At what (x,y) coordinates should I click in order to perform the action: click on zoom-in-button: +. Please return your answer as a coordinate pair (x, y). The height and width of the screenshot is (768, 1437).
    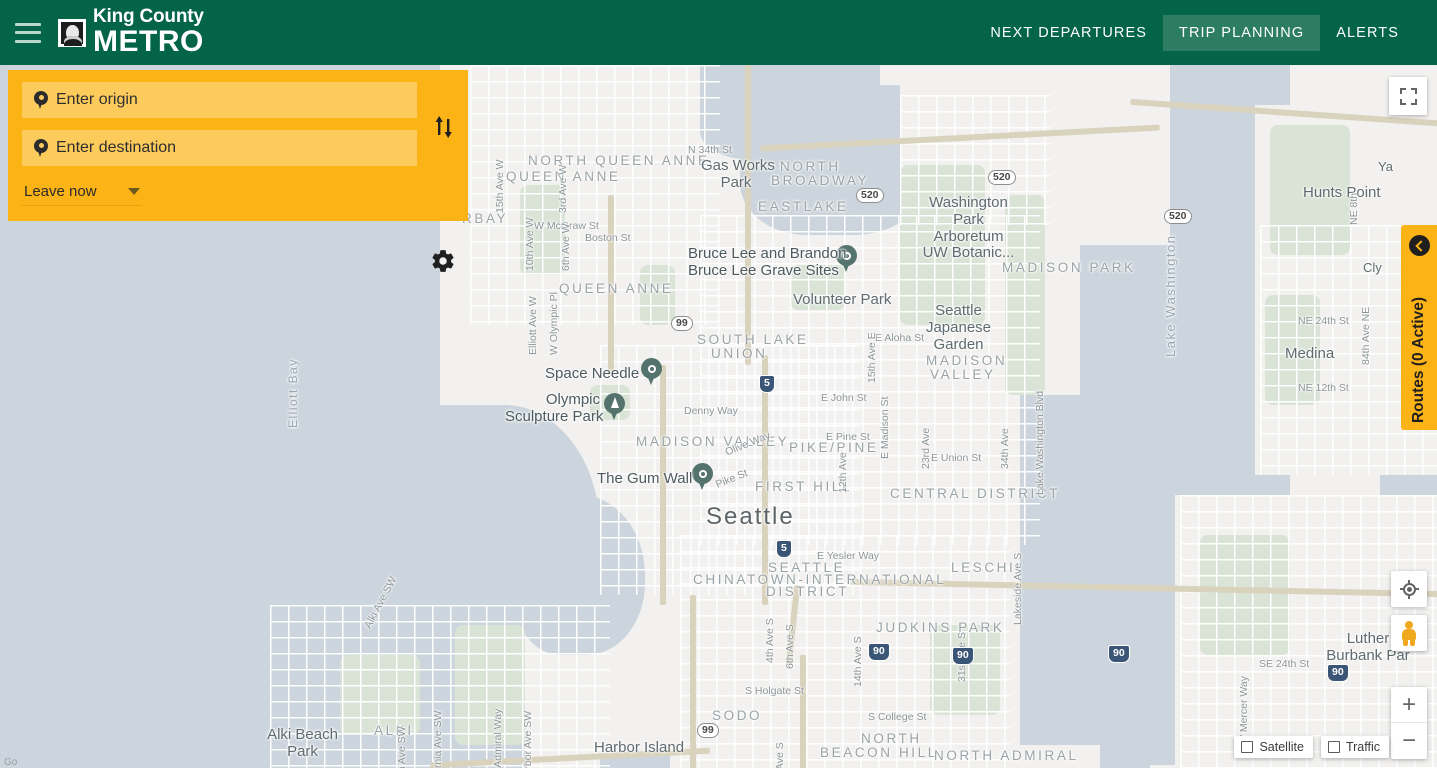
    Looking at the image, I should click on (1409, 705).